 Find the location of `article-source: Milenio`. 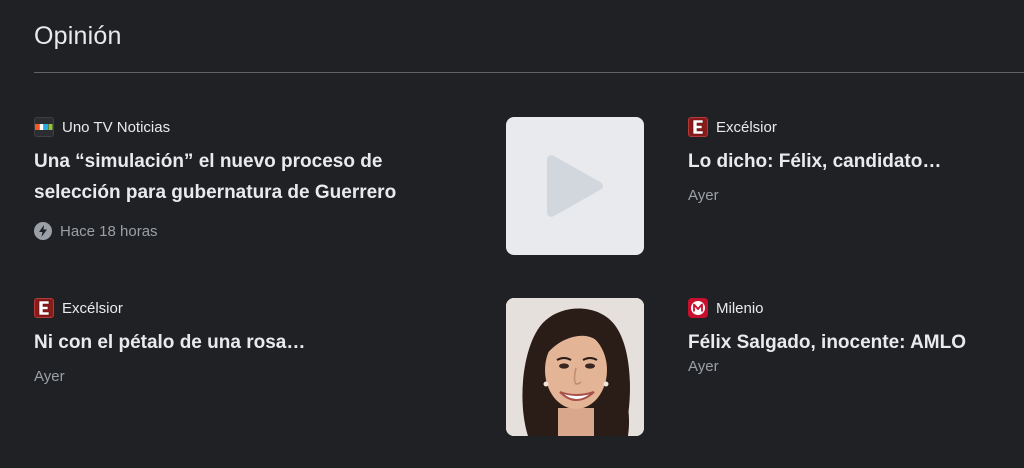

article-source: Milenio is located at coordinates (848, 308).